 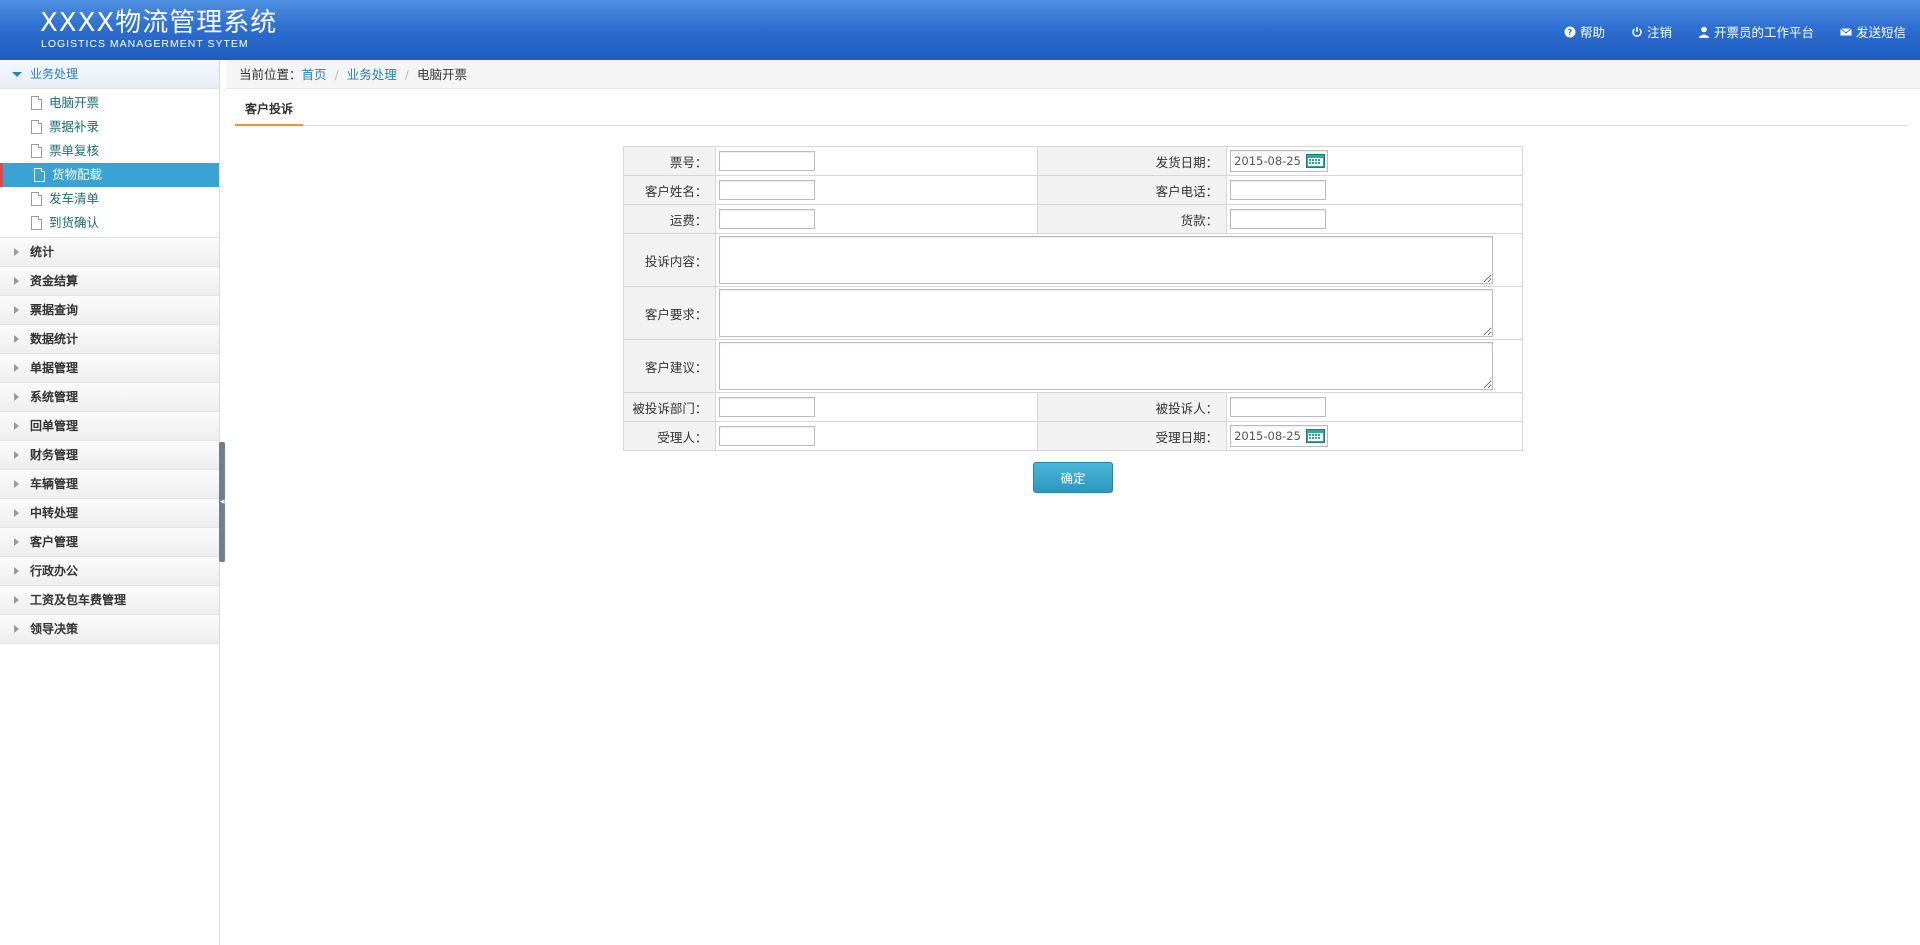 What do you see at coordinates (1132, 219) in the screenshot?
I see `payment-label: 货款：` at bounding box center [1132, 219].